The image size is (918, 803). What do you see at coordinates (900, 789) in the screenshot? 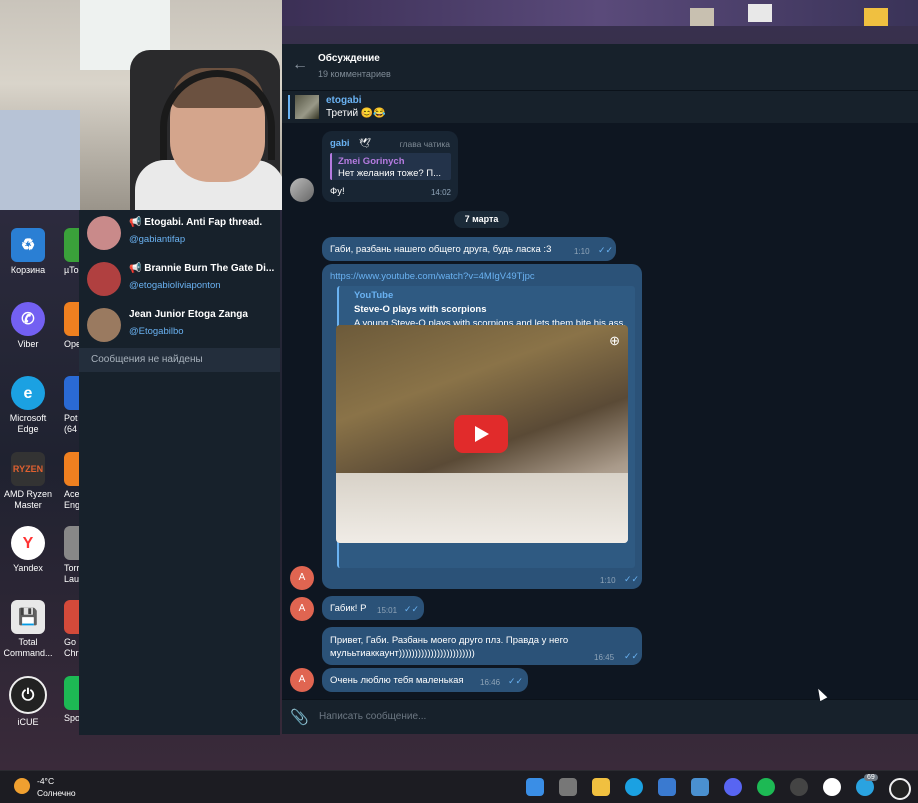
I see `icue-taskbar-icon` at bounding box center [900, 789].